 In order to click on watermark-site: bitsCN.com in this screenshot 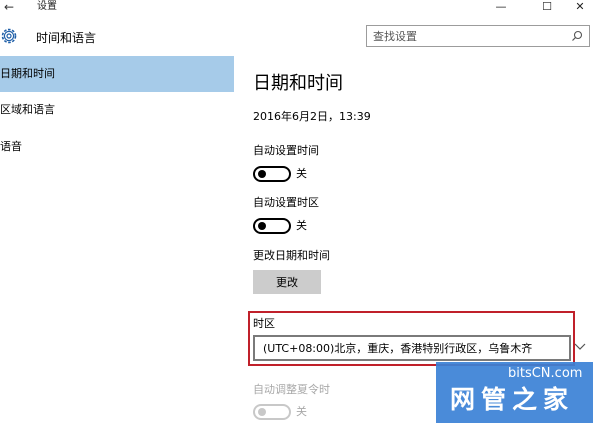, I will do `click(545, 373)`.